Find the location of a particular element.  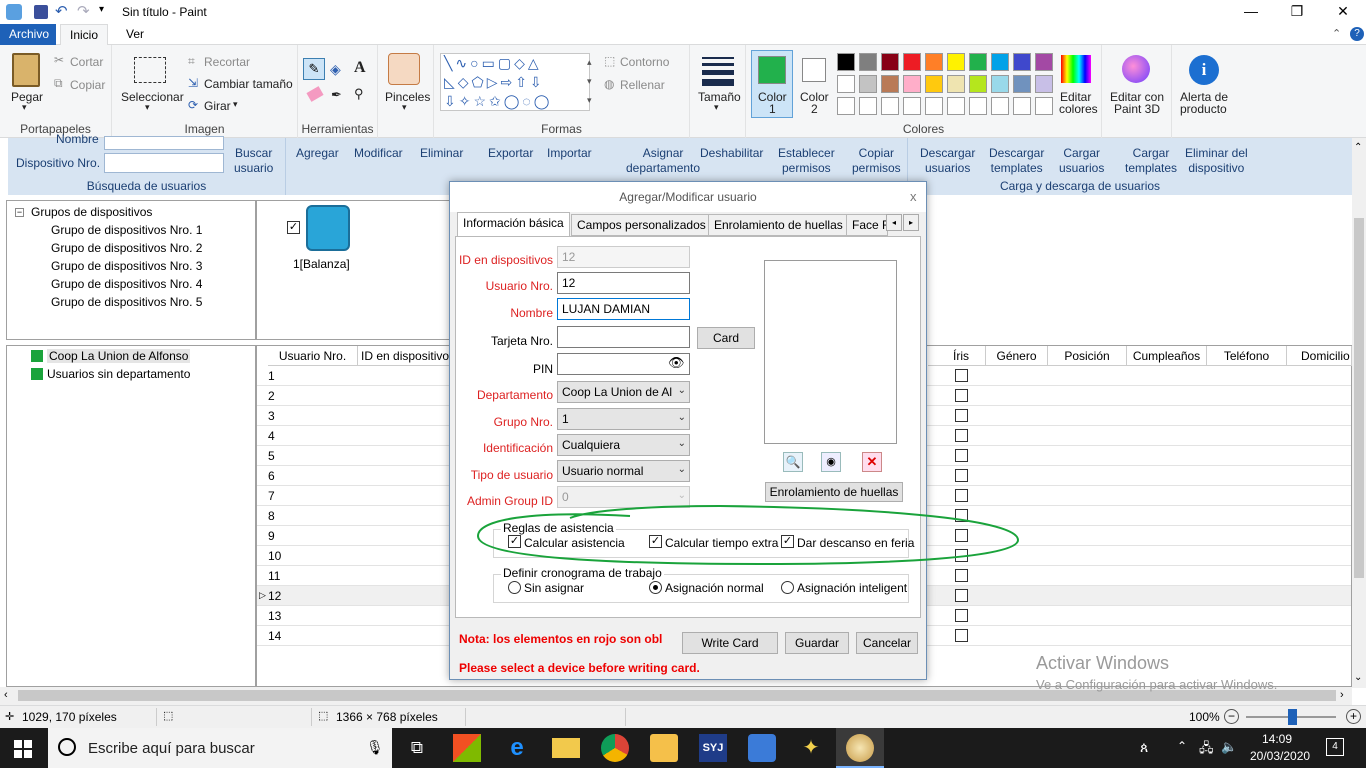

scroll-down-icon: ⌄ is located at coordinates (1358, 677).